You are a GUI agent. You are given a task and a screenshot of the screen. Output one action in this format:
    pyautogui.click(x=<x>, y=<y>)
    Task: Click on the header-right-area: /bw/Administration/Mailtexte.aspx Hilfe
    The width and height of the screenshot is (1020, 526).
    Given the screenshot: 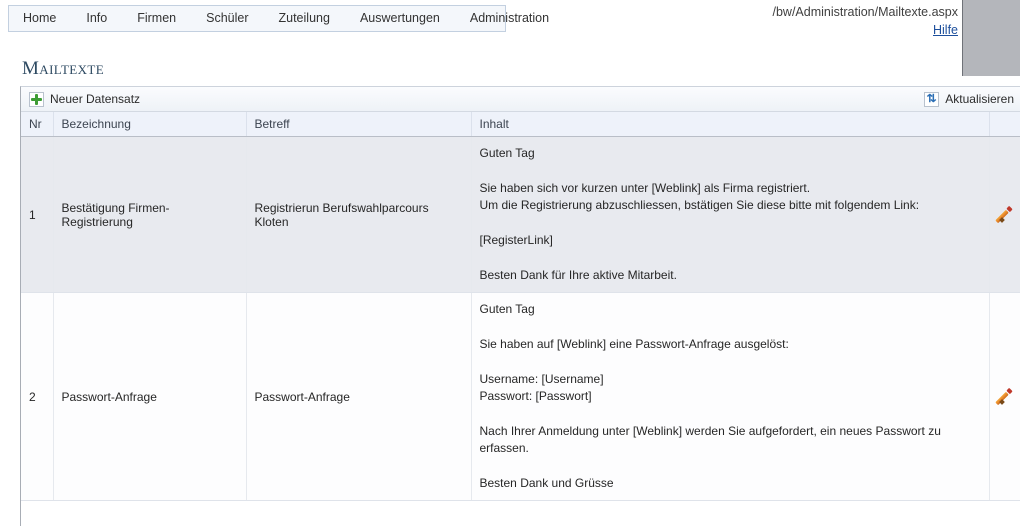 What is the action you would take?
    pyautogui.click(x=788, y=20)
    